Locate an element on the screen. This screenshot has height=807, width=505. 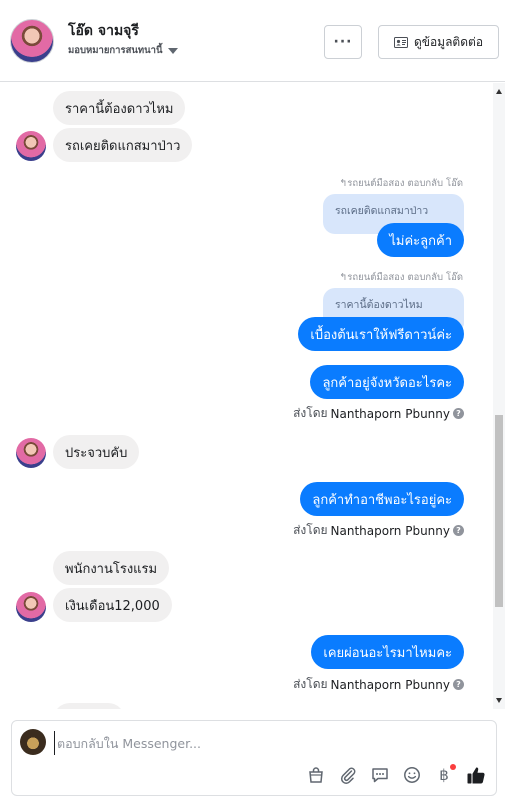
assign-conversation-dropdown: มอบหมายการสนทนานี้ is located at coordinates (123, 50).